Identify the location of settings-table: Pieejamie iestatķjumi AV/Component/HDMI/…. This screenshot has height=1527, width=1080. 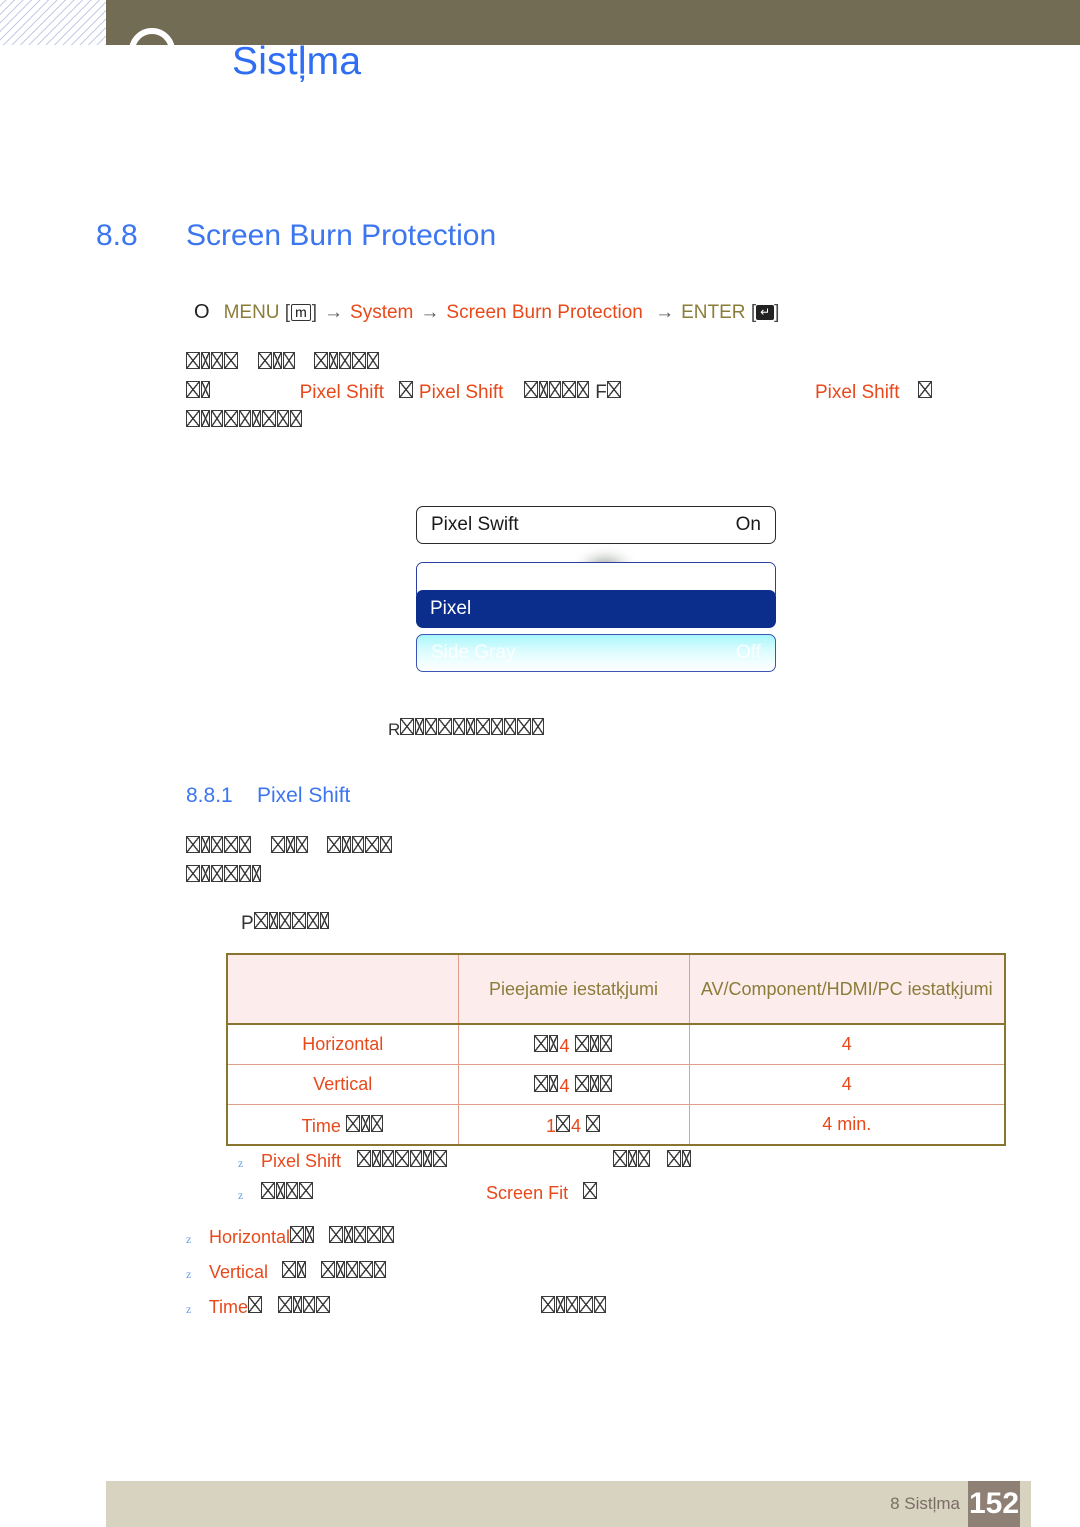
(616, 1049).